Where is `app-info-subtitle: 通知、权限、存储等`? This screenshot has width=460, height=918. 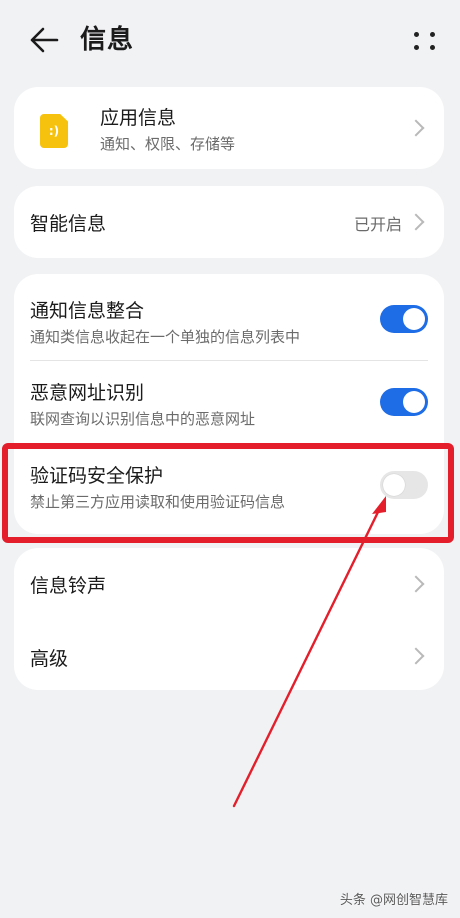 app-info-subtitle: 通知、权限、存储等 is located at coordinates (168, 144).